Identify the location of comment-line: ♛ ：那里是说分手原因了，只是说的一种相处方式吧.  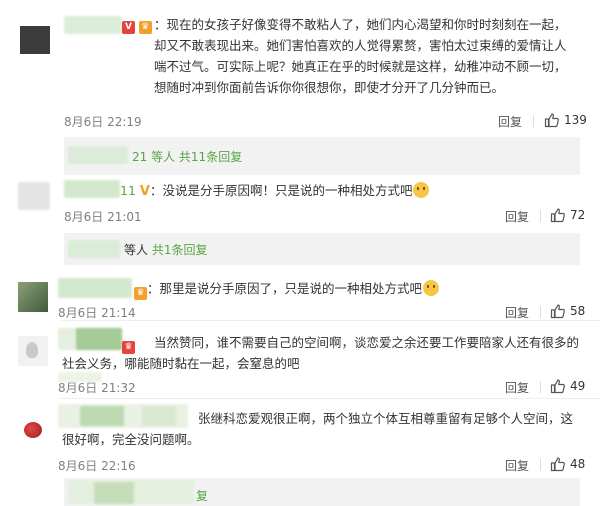
(287, 290).